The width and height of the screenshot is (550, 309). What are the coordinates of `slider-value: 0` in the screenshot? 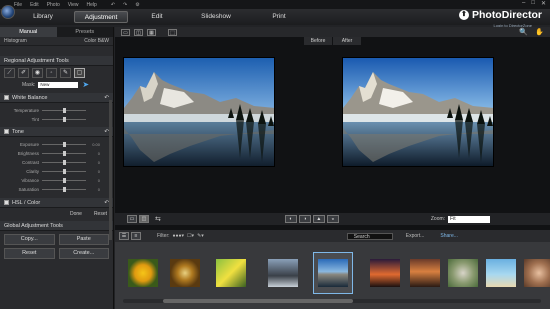 It's located at (98, 162).